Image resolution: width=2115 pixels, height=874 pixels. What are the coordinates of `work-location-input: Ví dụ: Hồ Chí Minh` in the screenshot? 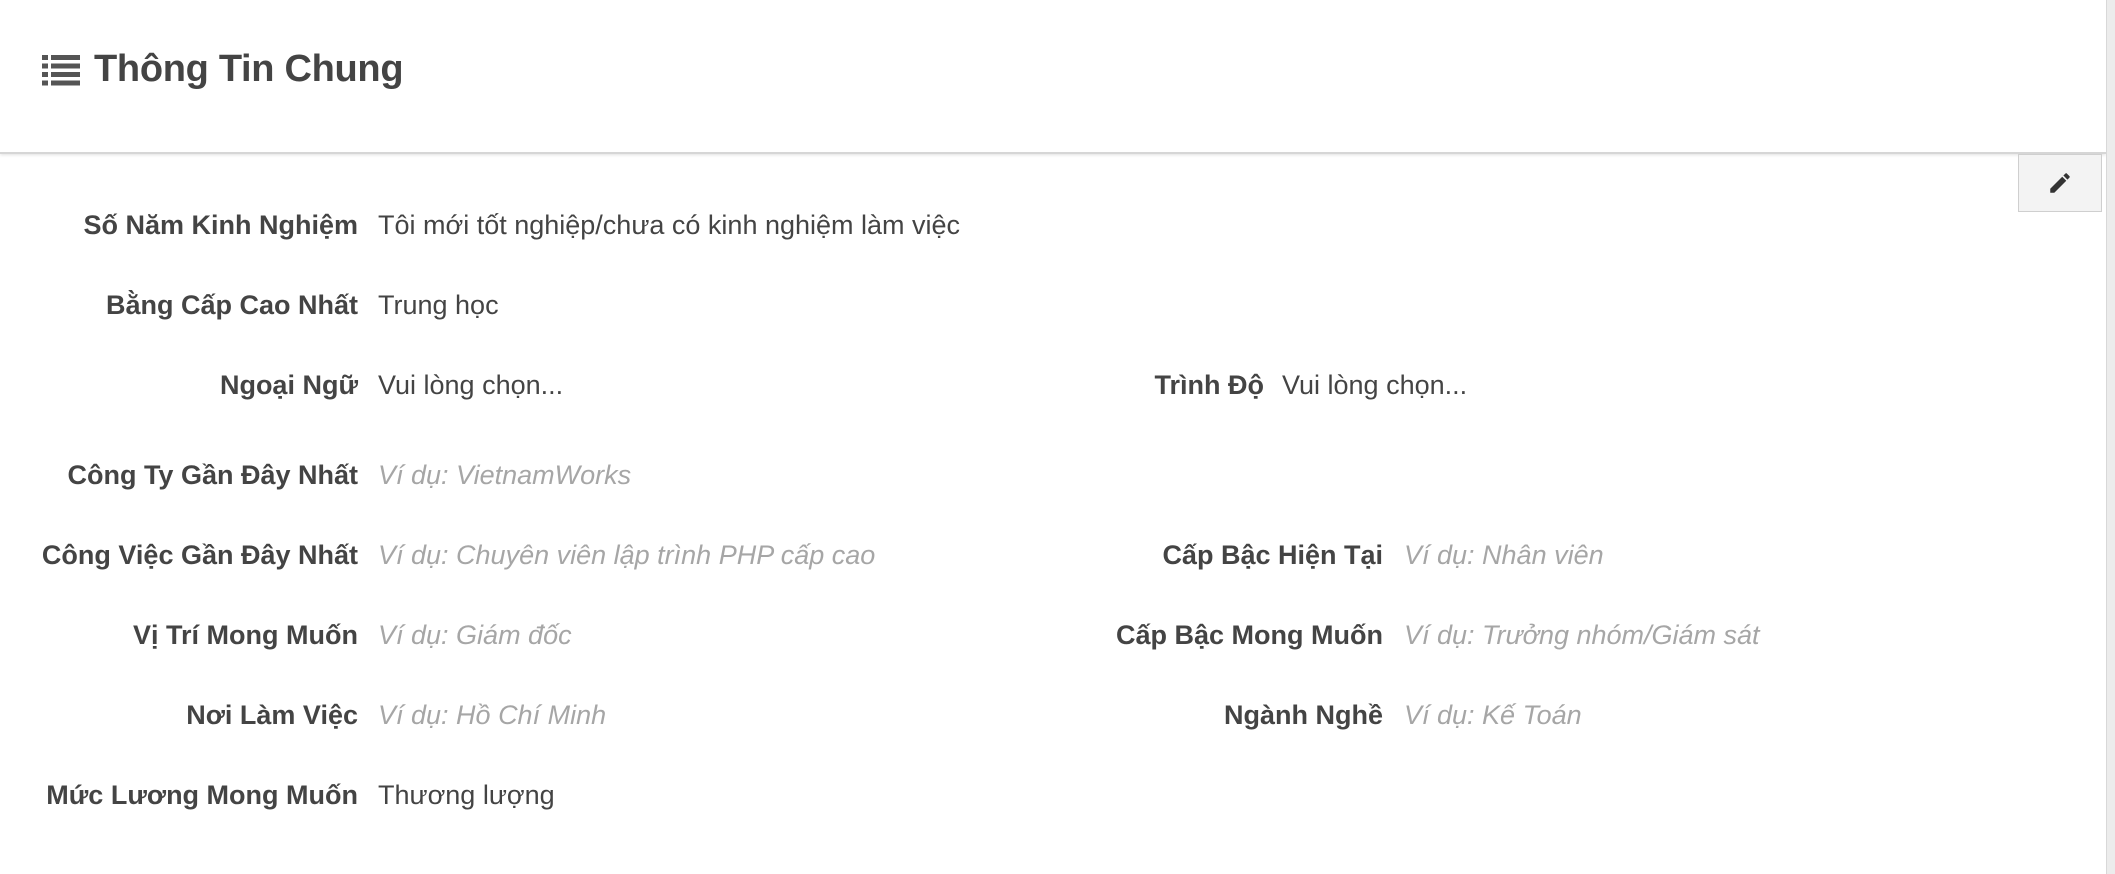 It's located at (492, 715).